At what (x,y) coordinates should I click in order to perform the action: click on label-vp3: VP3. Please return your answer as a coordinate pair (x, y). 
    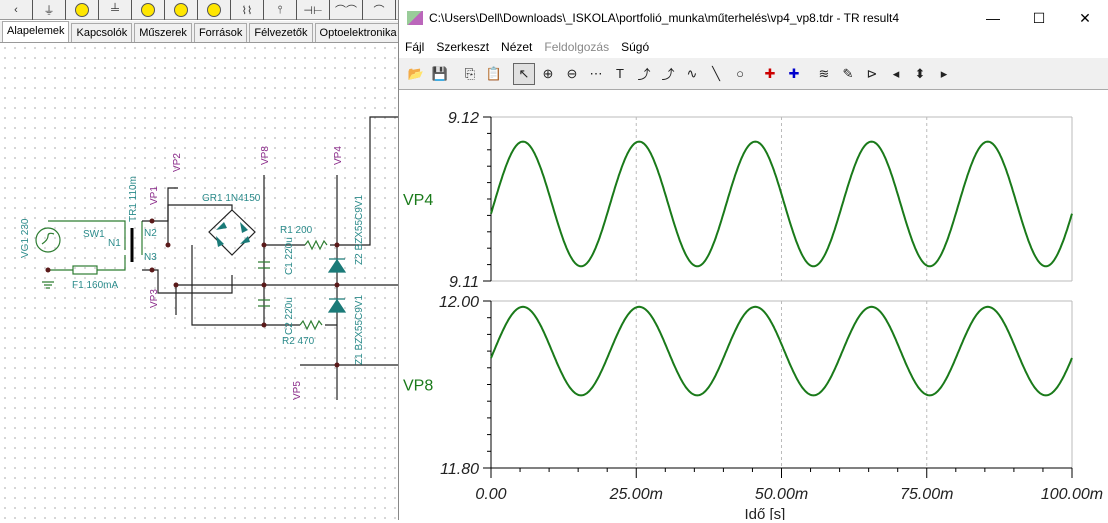
    Looking at the image, I should click on (154, 298).